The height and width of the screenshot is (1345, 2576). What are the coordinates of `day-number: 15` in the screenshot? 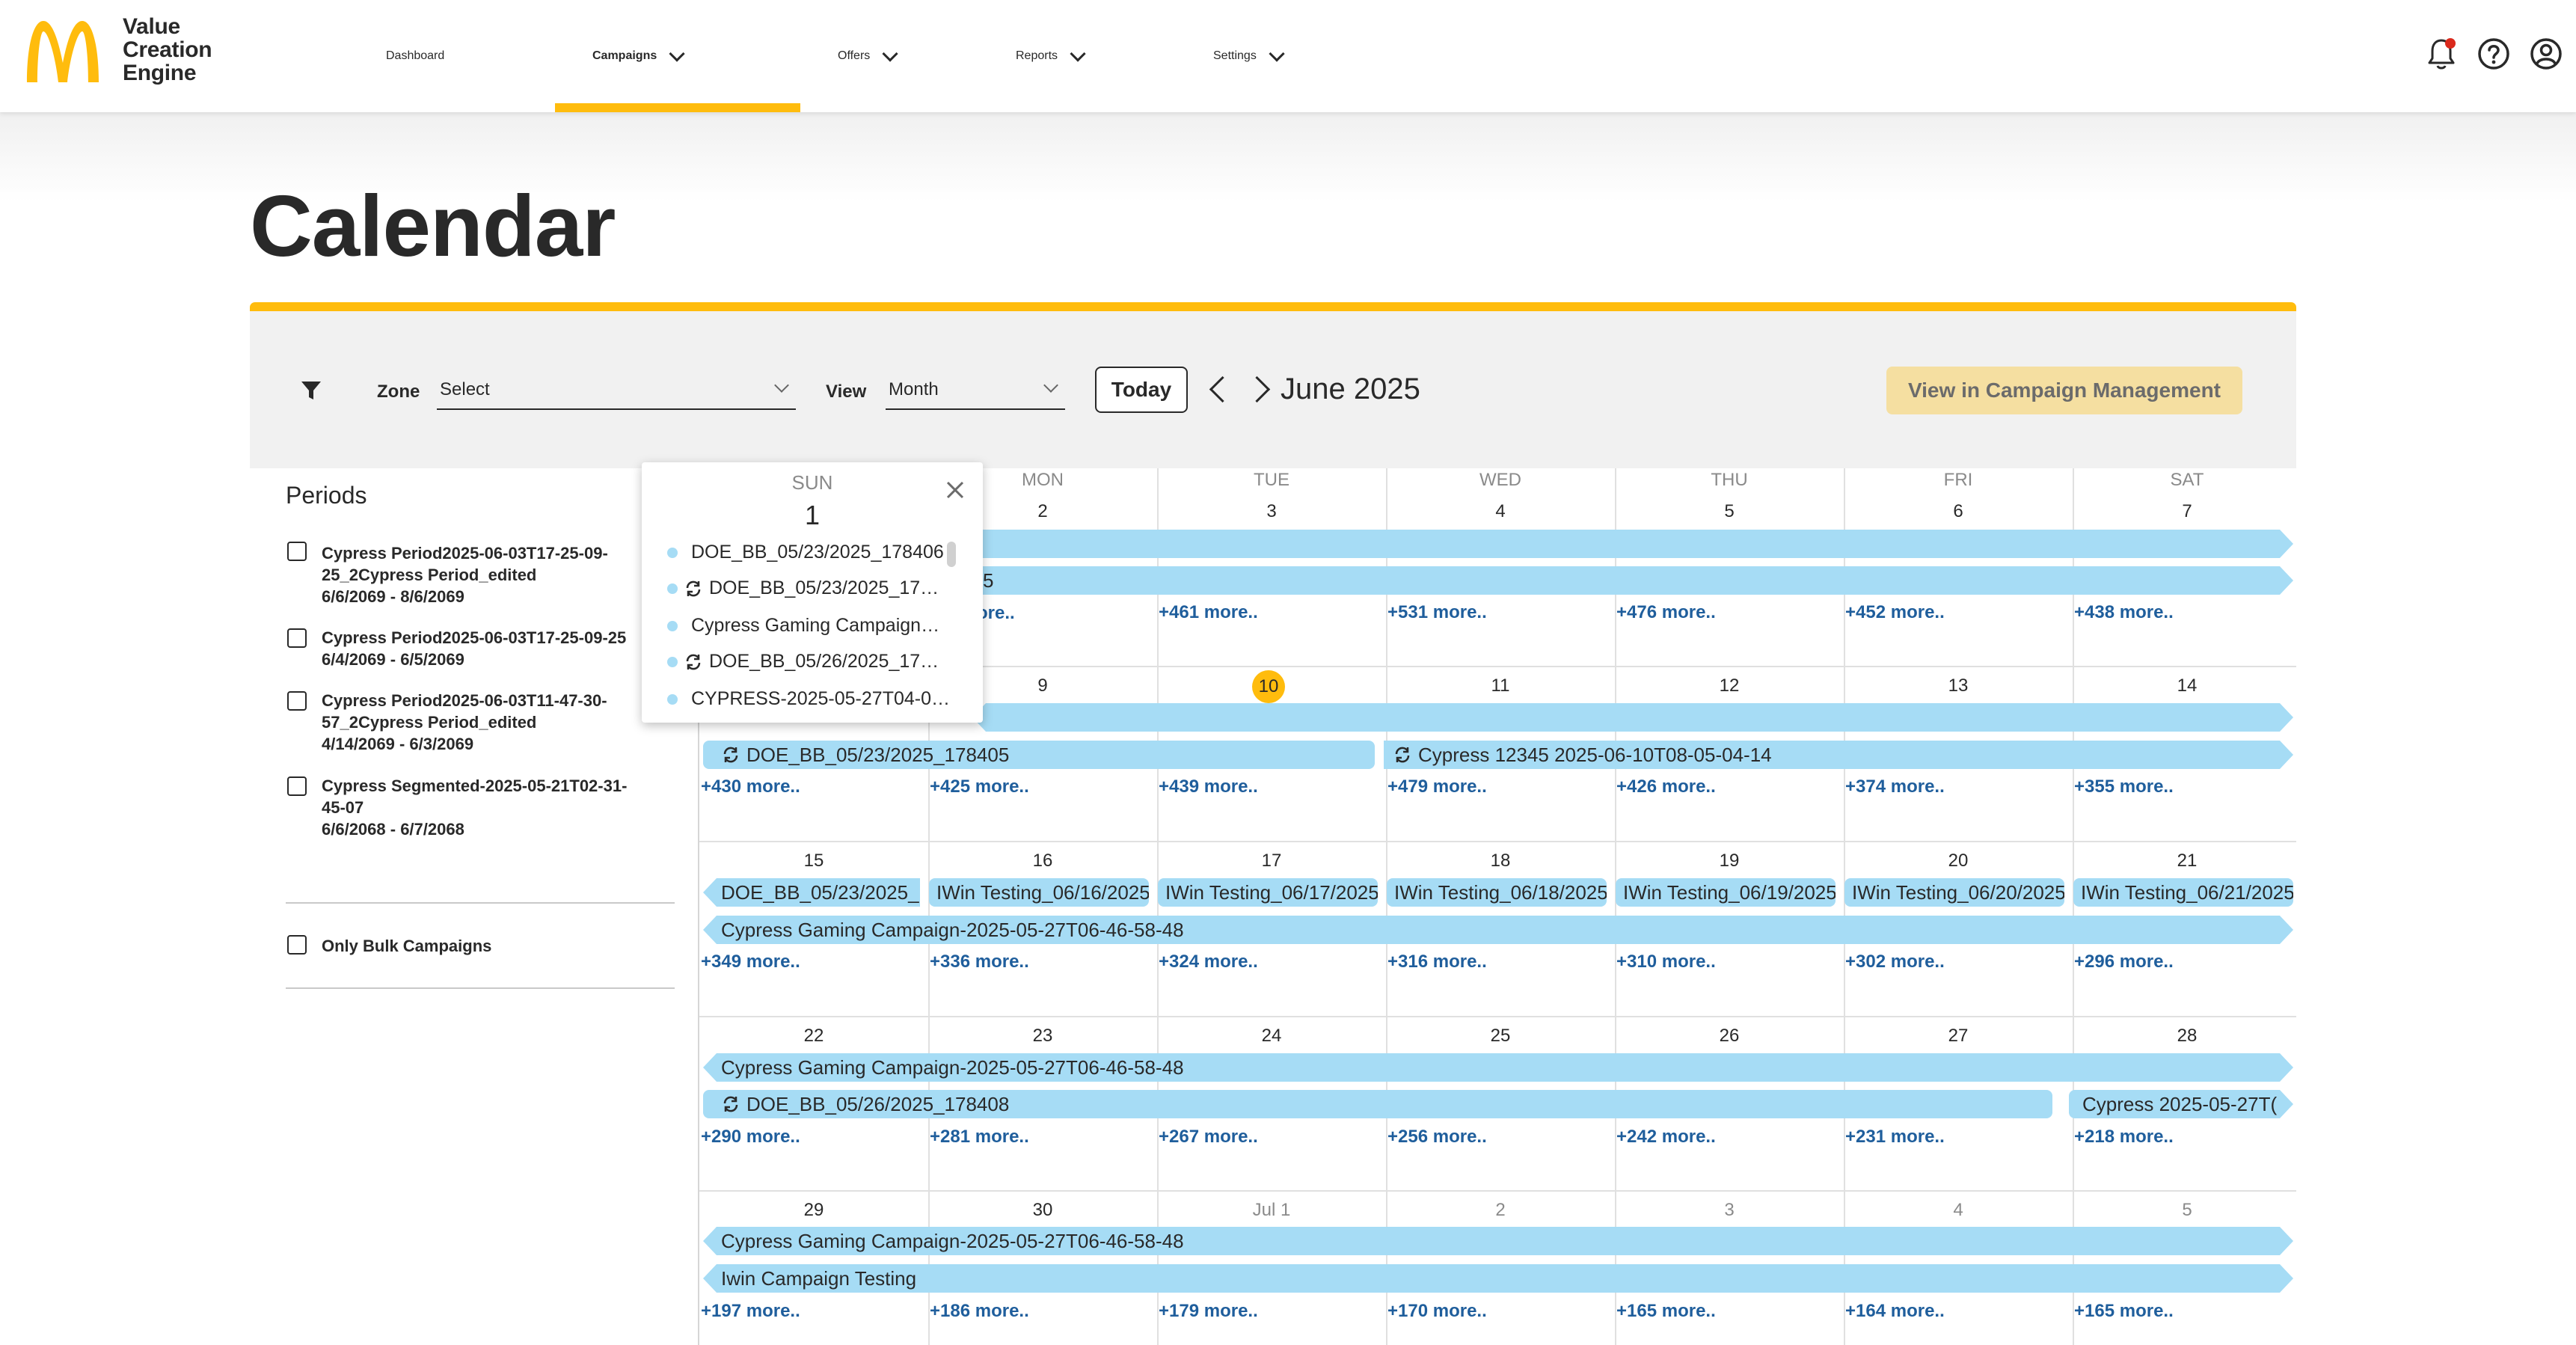 It's located at (813, 861).